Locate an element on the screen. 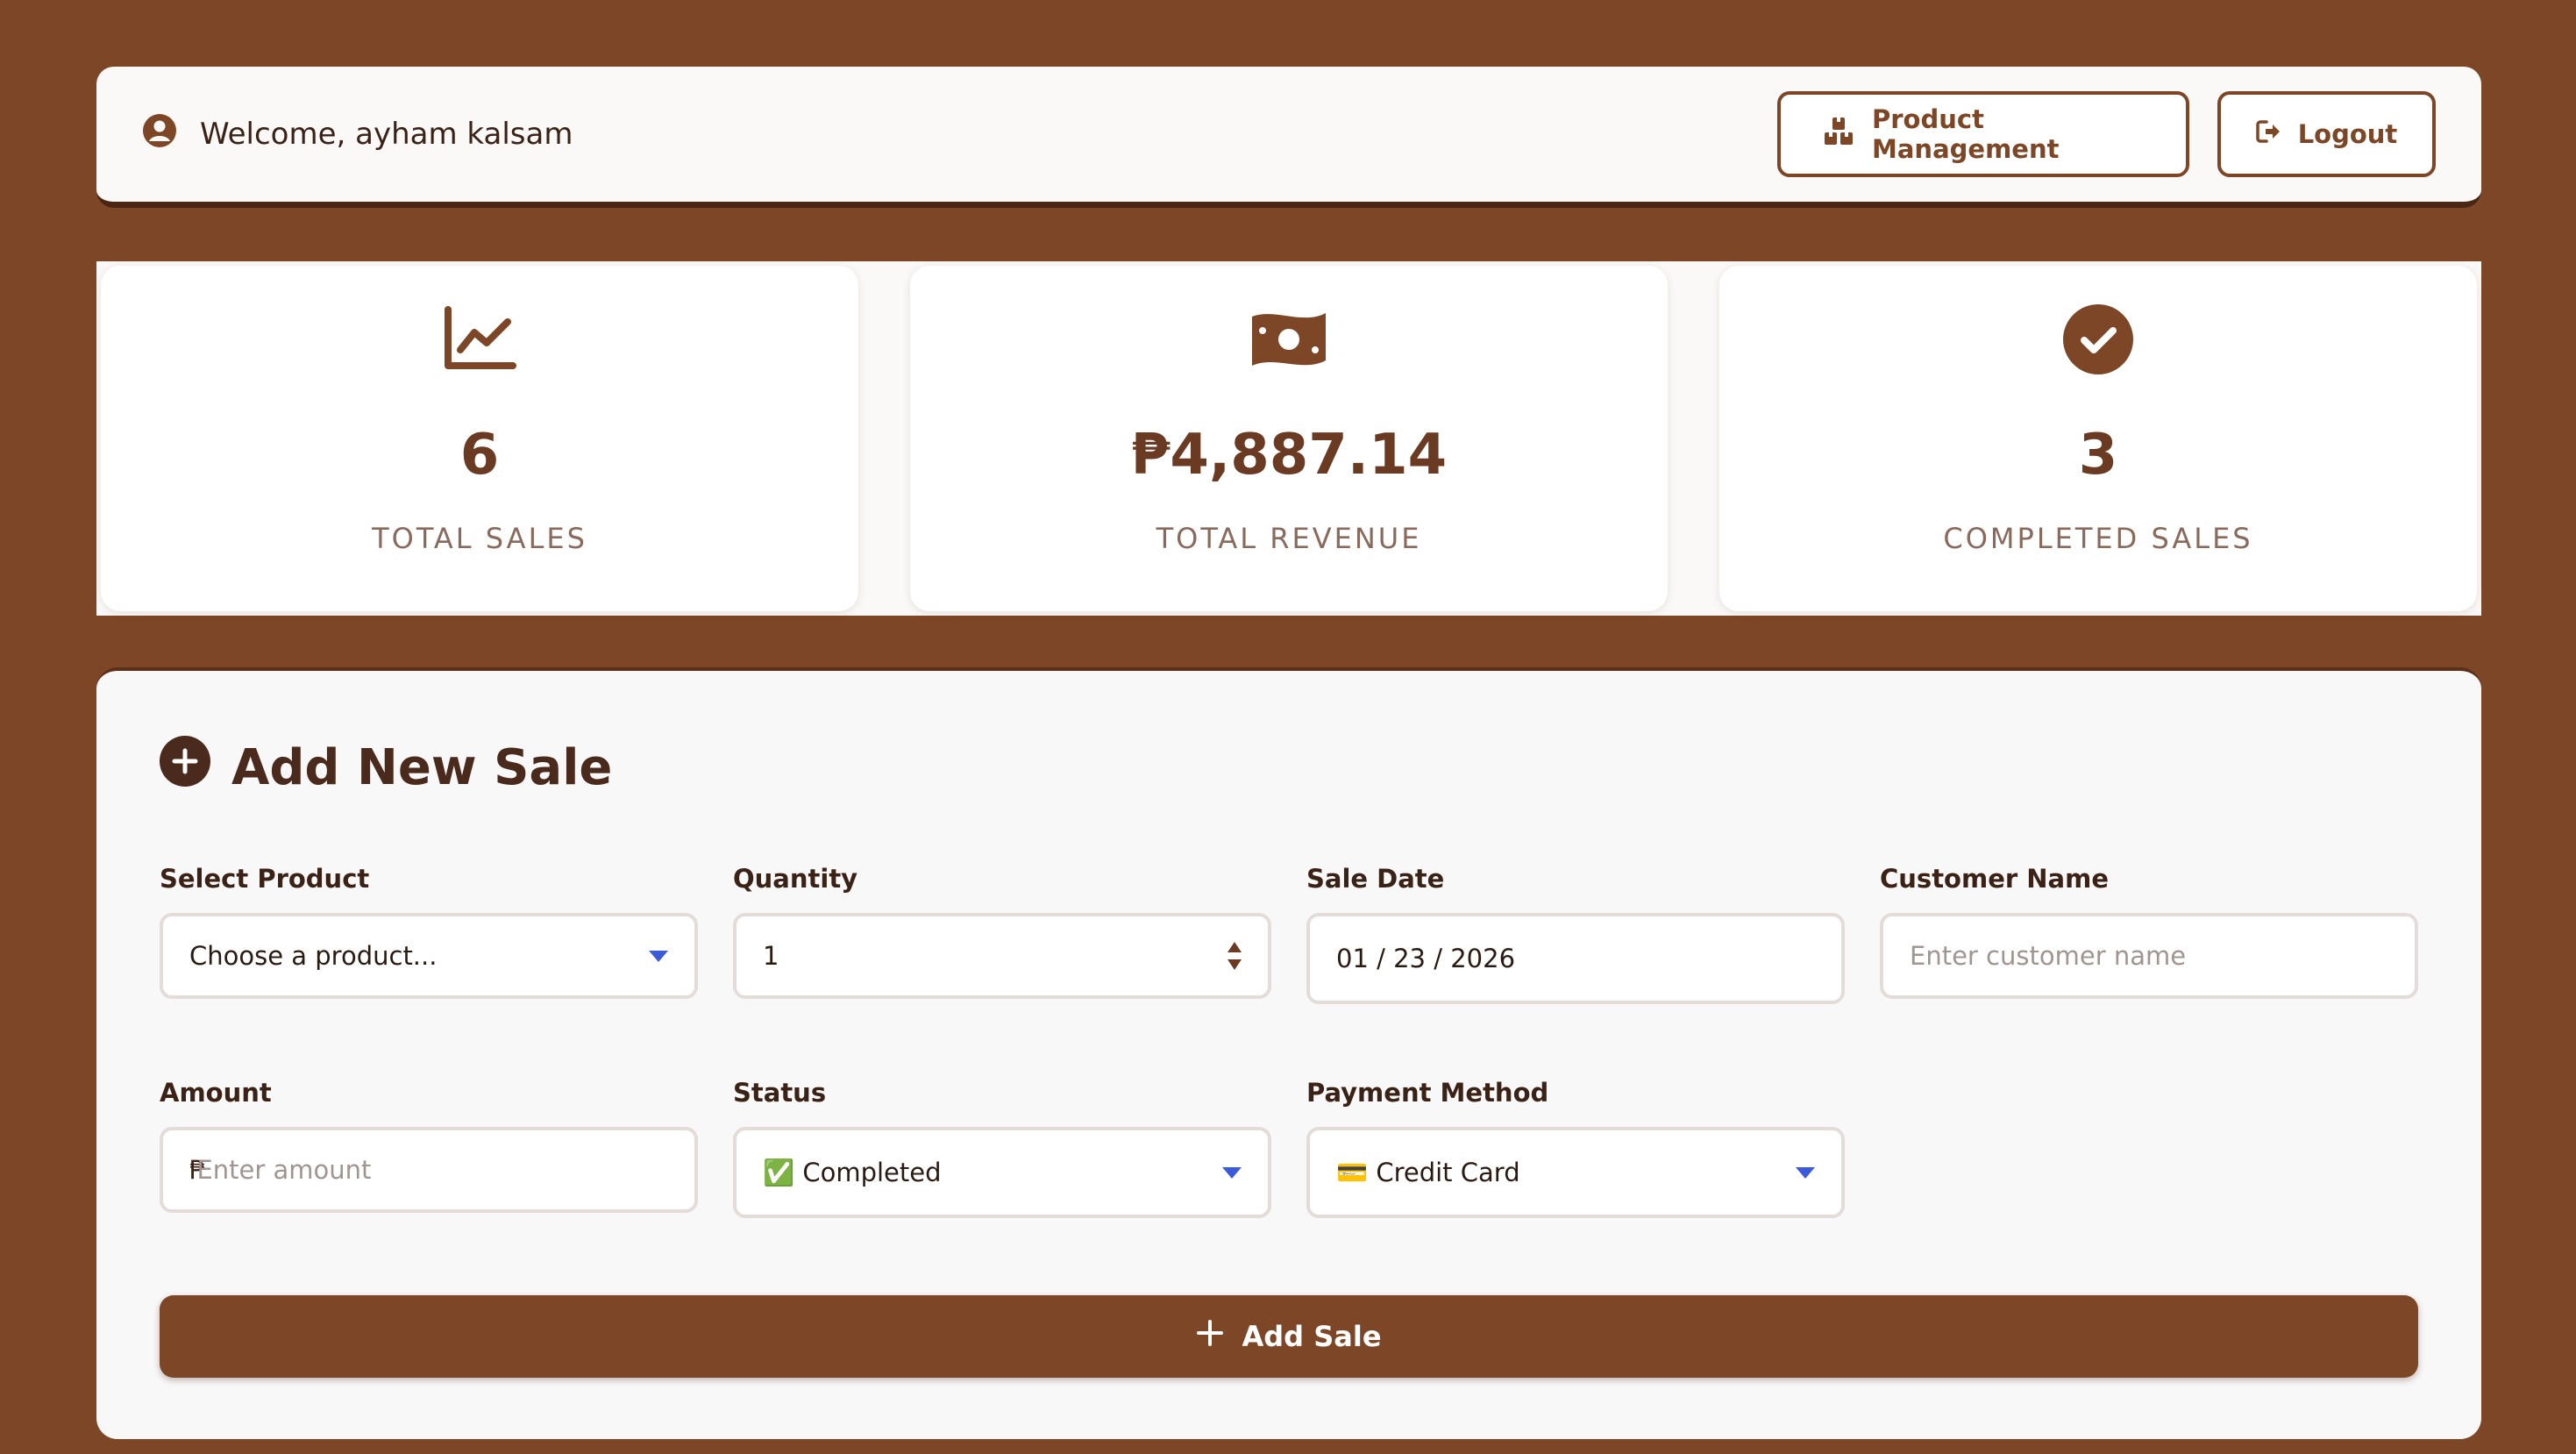  stat-card-total-sales: 6 TOTAL SALES is located at coordinates (479, 439).